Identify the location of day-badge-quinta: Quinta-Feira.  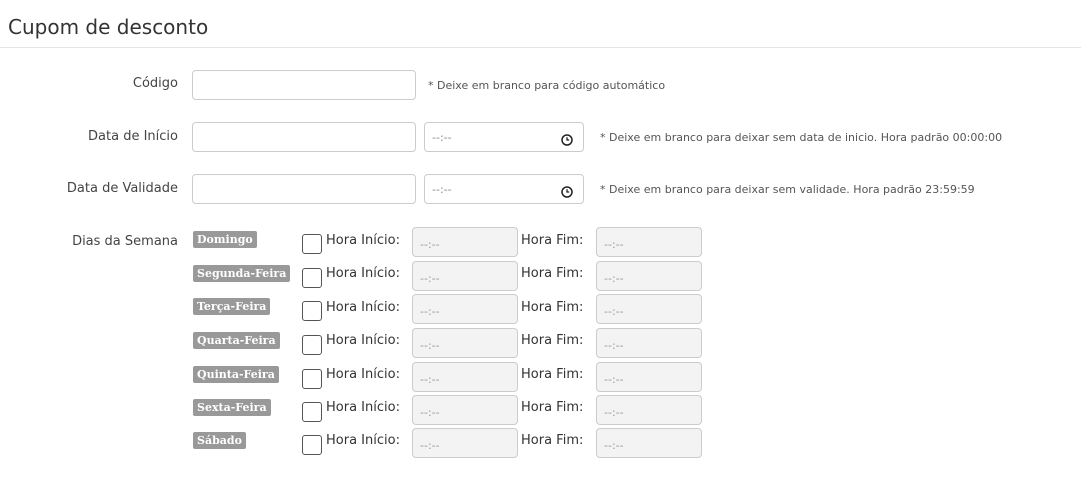
(236, 374).